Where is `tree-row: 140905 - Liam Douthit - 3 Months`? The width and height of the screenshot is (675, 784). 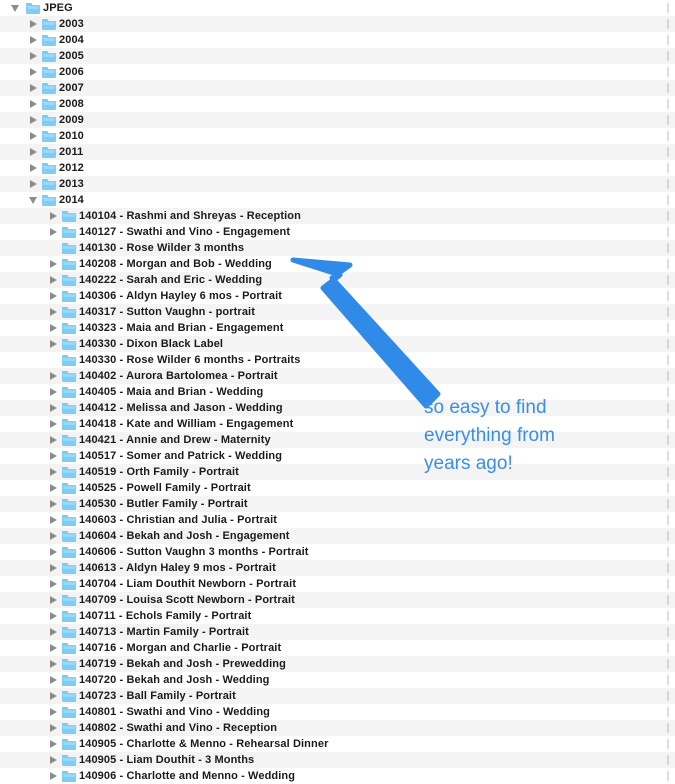
tree-row: 140905 - Liam Douthit - 3 Months is located at coordinates (337, 760).